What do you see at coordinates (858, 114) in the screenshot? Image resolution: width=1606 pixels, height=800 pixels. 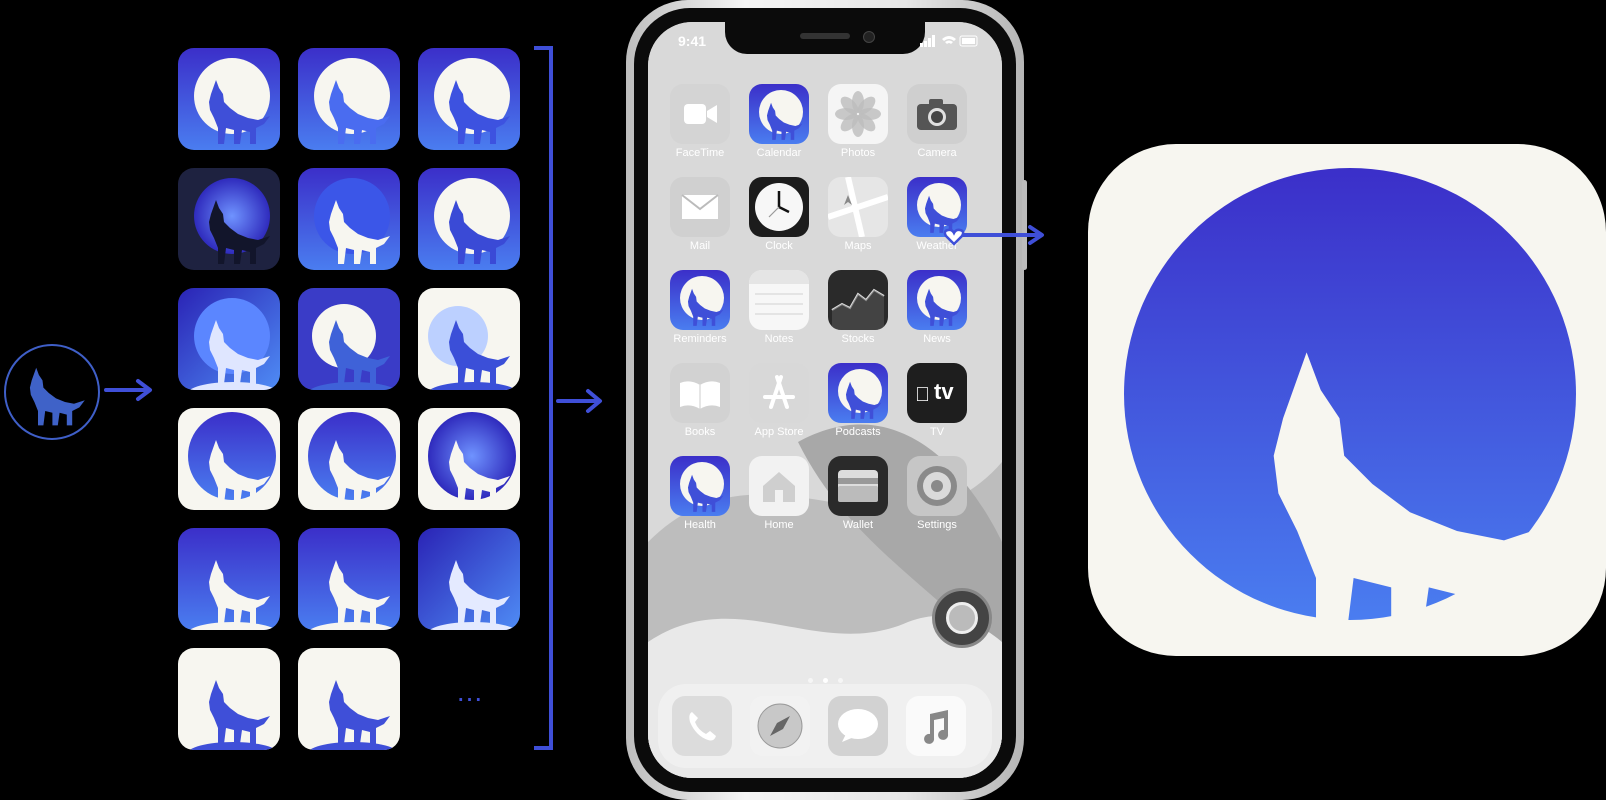 I see `photos-icon` at bounding box center [858, 114].